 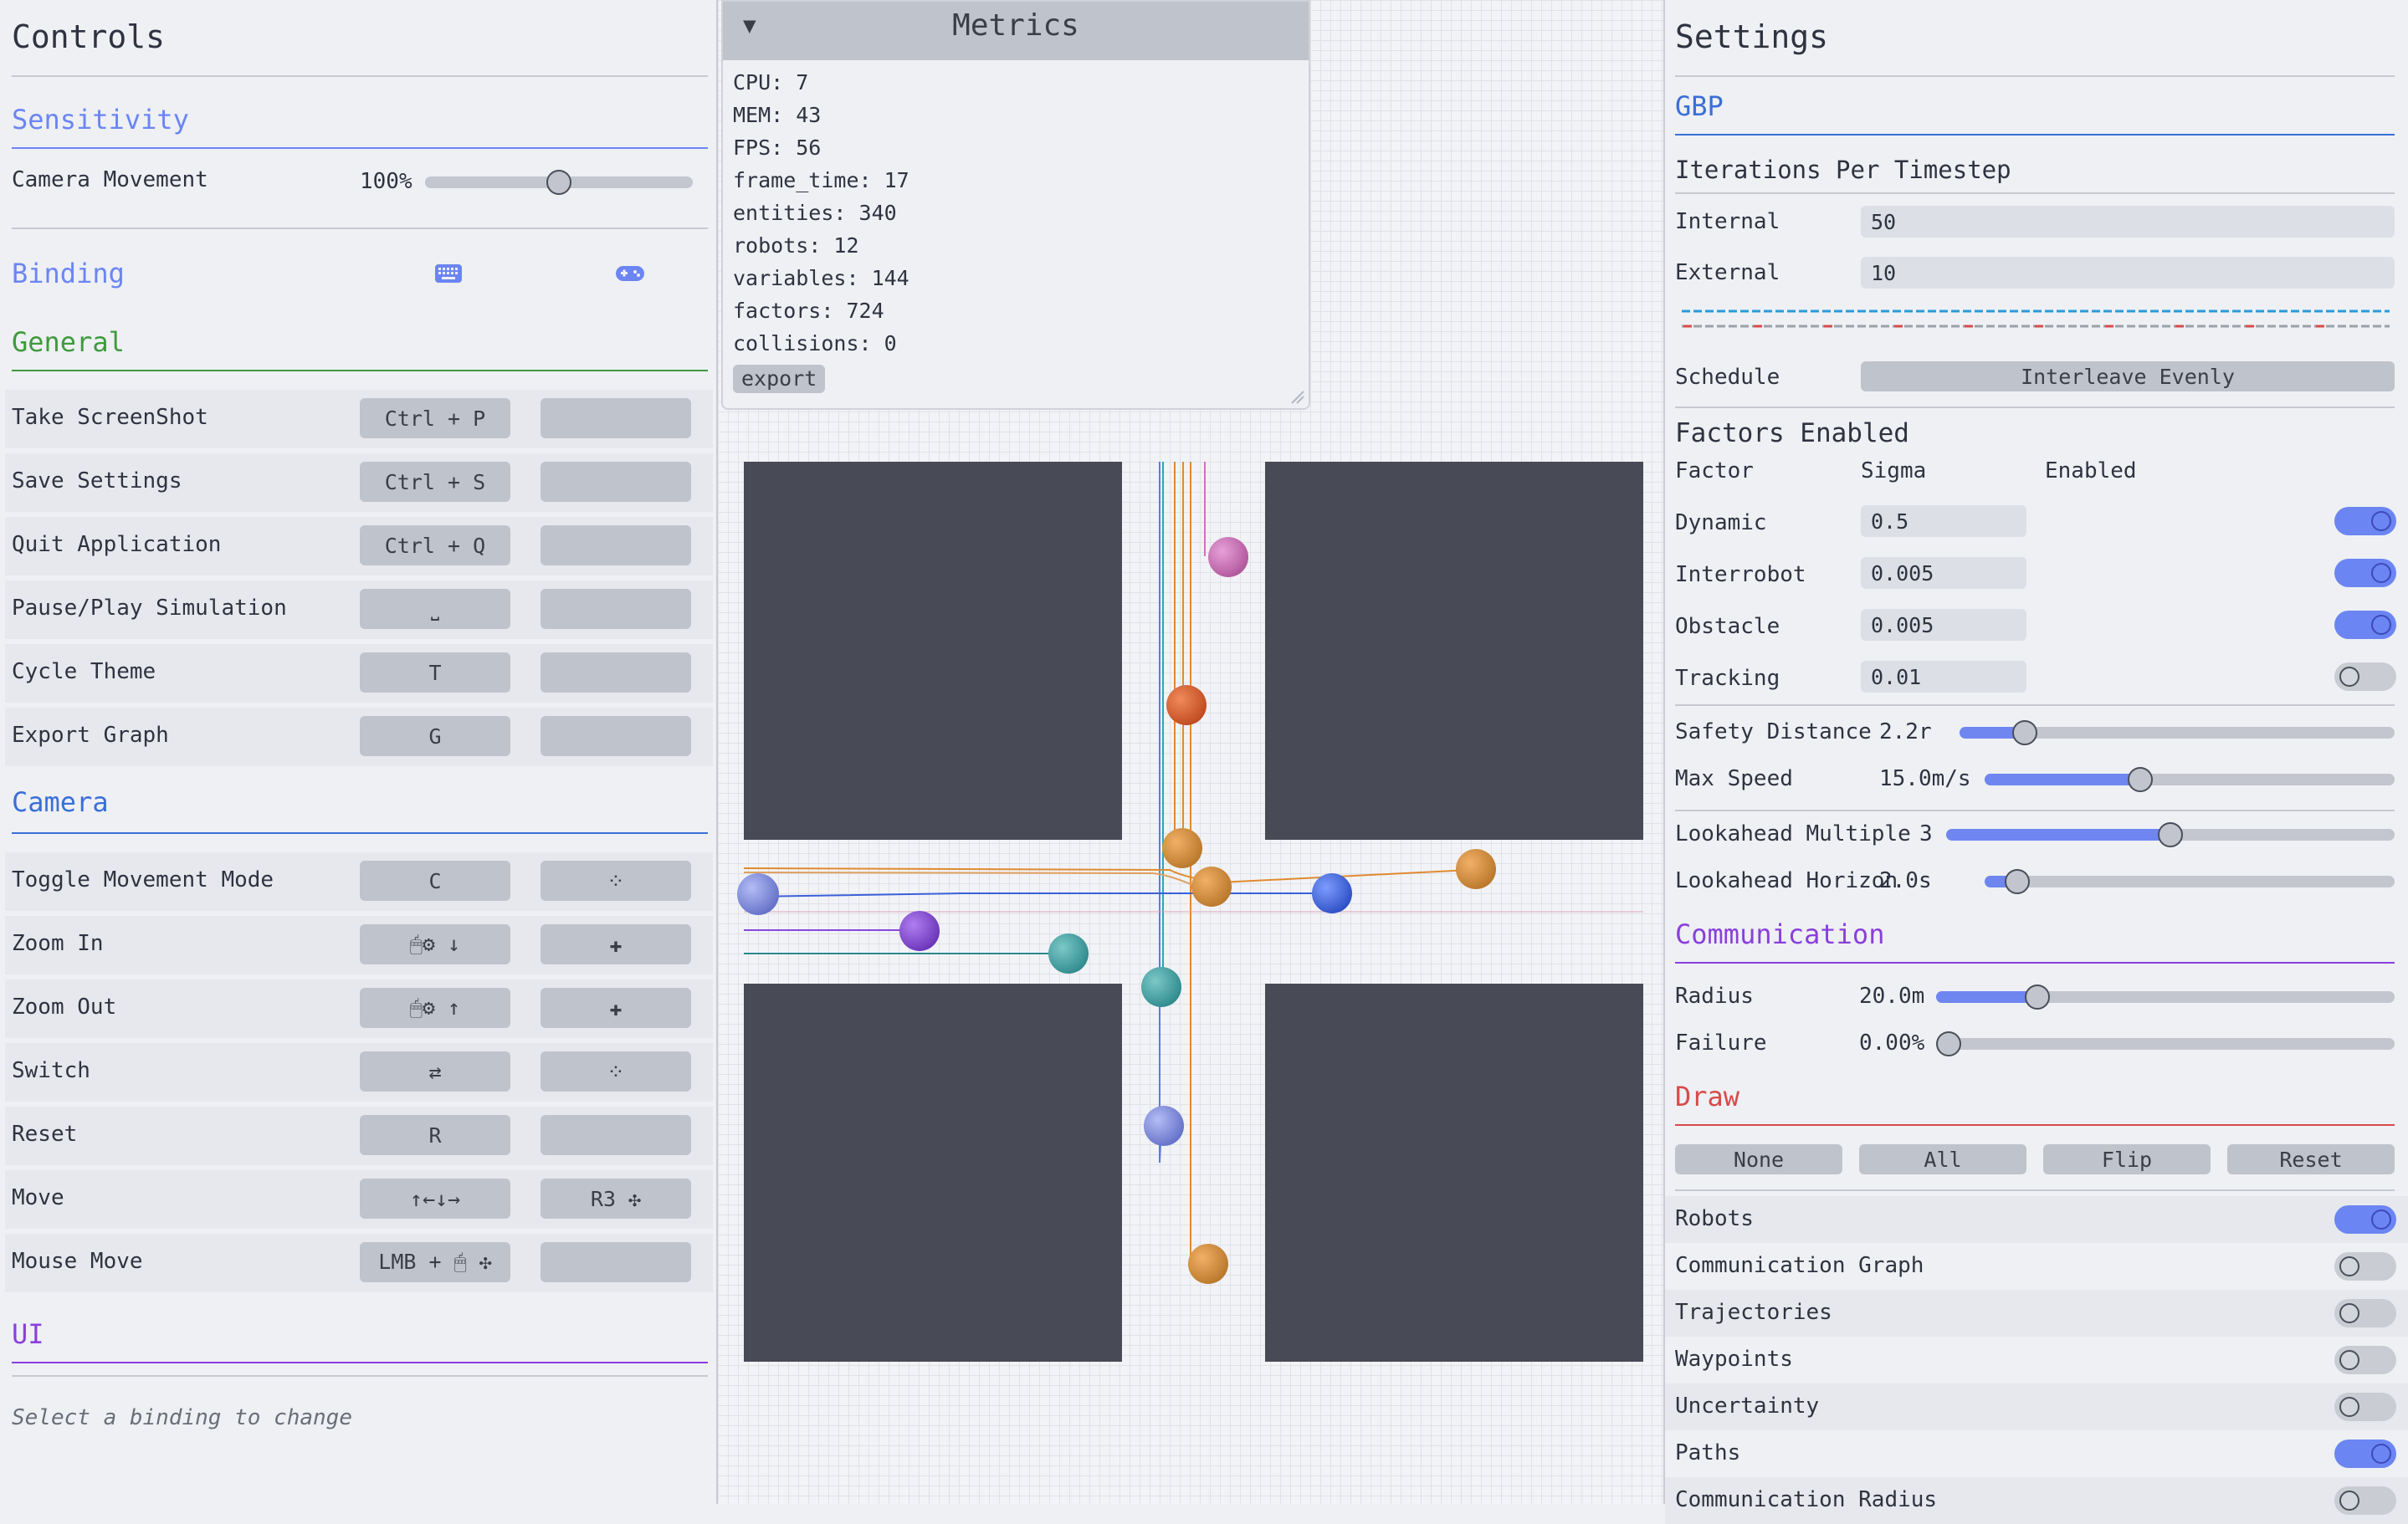 What do you see at coordinates (2165, 997) in the screenshot?
I see `radius-slider` at bounding box center [2165, 997].